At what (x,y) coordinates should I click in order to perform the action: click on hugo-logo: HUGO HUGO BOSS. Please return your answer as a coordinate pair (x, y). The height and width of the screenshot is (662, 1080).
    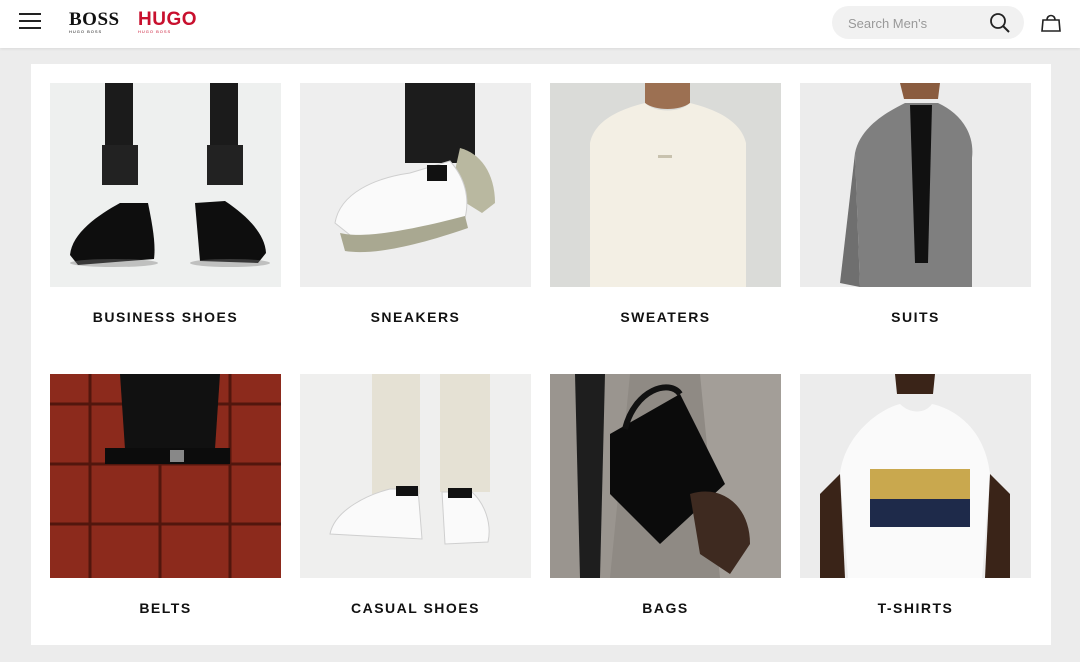
    Looking at the image, I should click on (167, 22).